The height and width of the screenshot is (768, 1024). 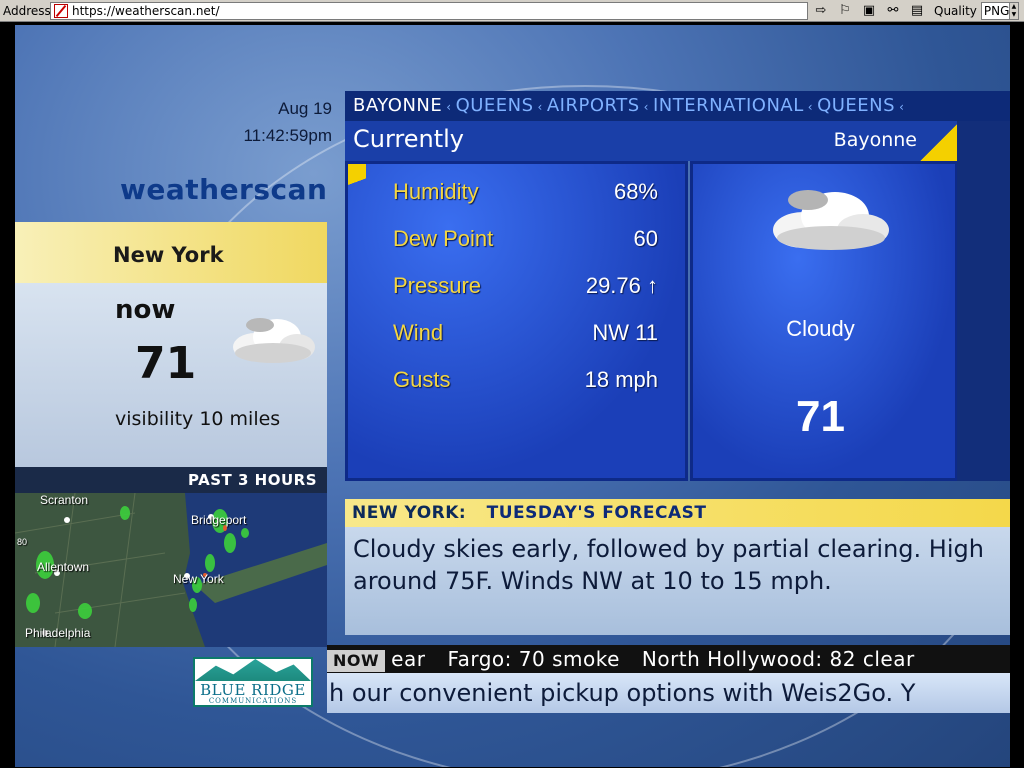 What do you see at coordinates (357, 184) in the screenshot?
I see `yellow-corner-accent` at bounding box center [357, 184].